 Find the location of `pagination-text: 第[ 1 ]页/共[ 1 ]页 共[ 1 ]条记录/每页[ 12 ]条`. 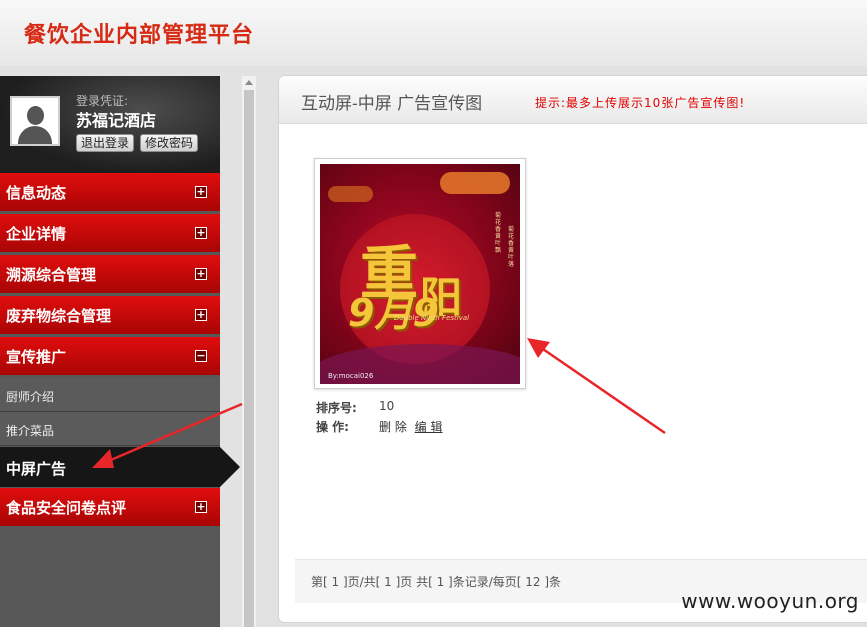

pagination-text: 第[ 1 ]页/共[ 1 ]页 共[ 1 ]条记录/每页[ 12 ]条 is located at coordinates (436, 582).